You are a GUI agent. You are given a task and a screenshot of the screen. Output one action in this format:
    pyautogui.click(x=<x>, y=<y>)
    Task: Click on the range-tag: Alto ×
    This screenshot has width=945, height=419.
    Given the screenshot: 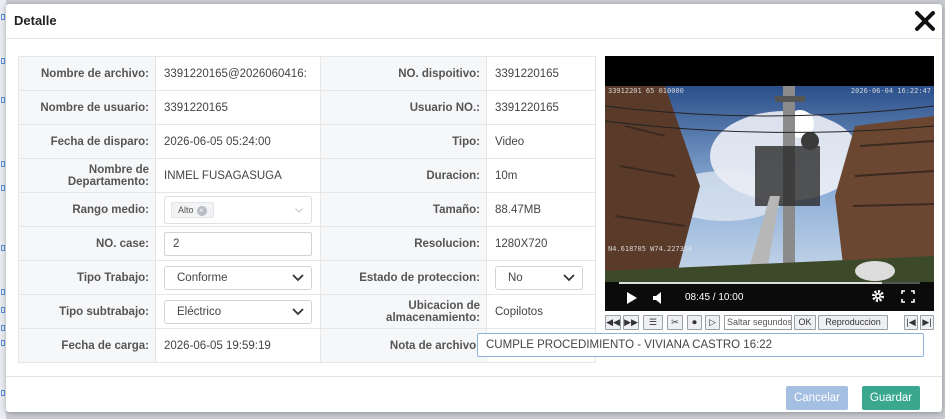 What is the action you would take?
    pyautogui.click(x=192, y=209)
    